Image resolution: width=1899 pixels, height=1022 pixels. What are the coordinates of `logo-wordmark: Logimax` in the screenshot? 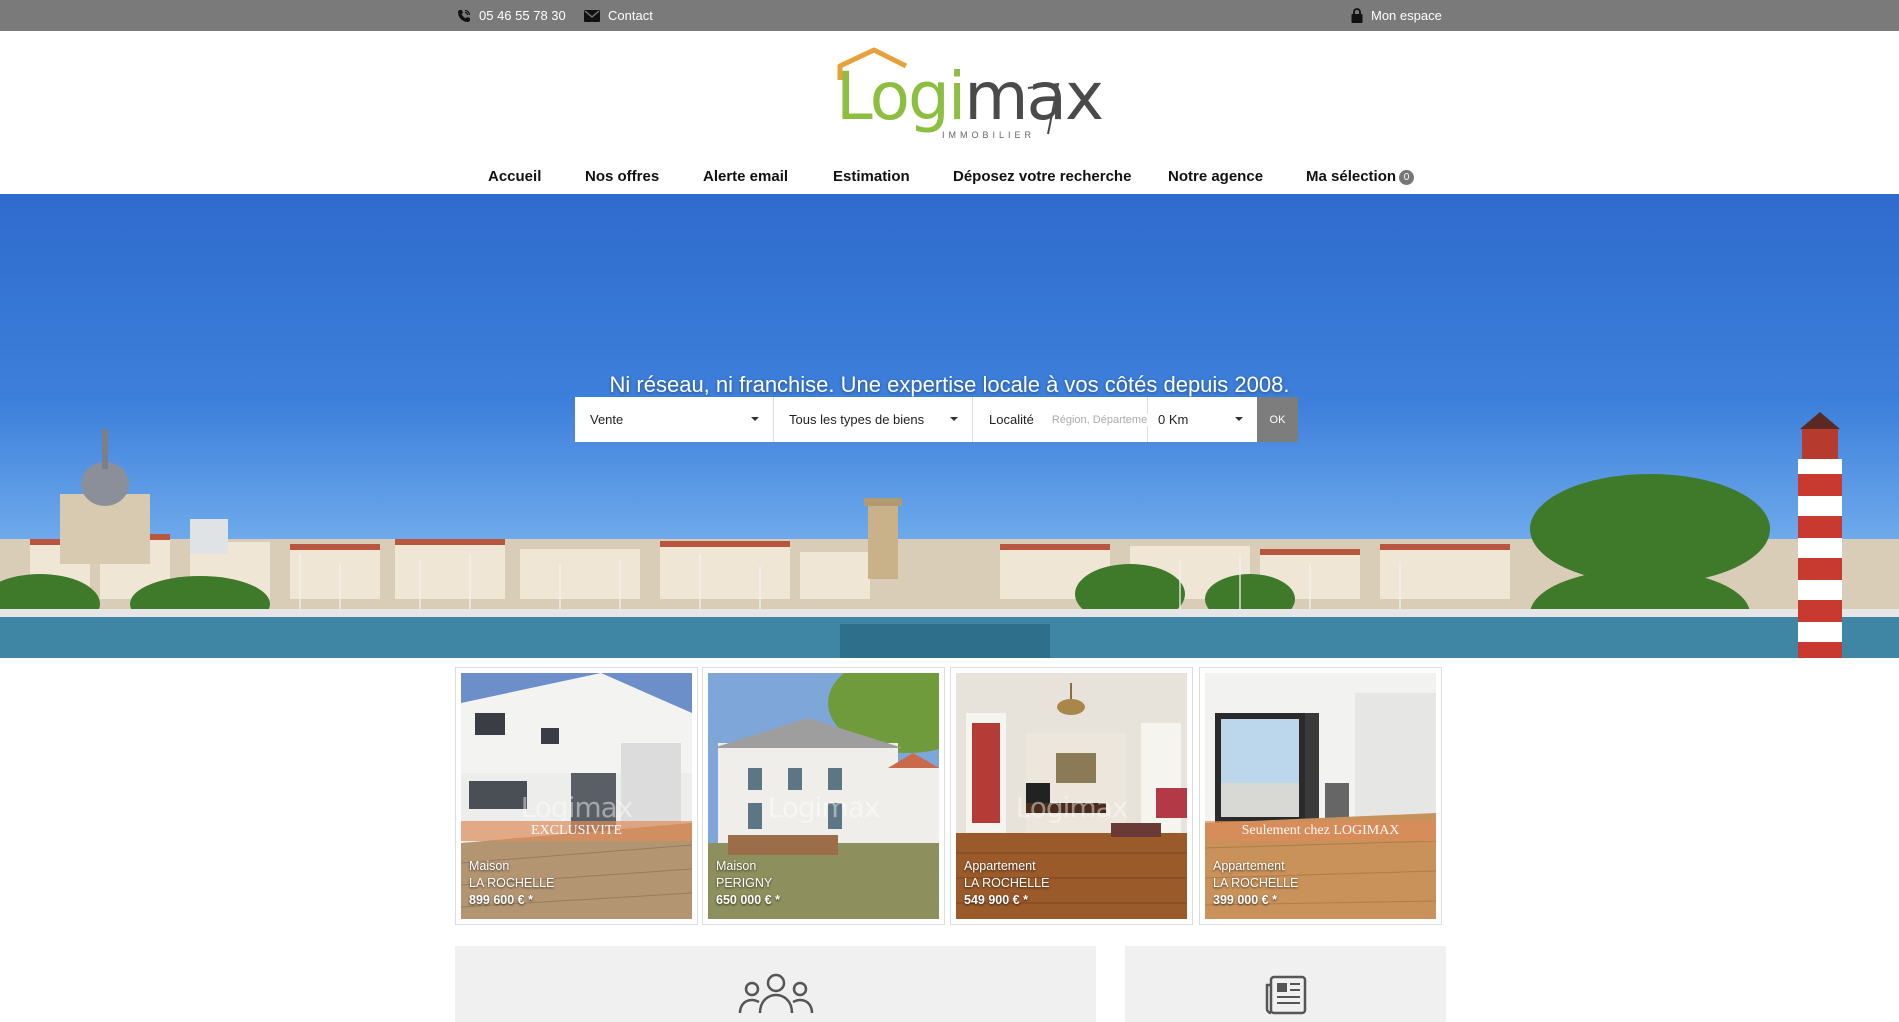 It's located at (970, 96).